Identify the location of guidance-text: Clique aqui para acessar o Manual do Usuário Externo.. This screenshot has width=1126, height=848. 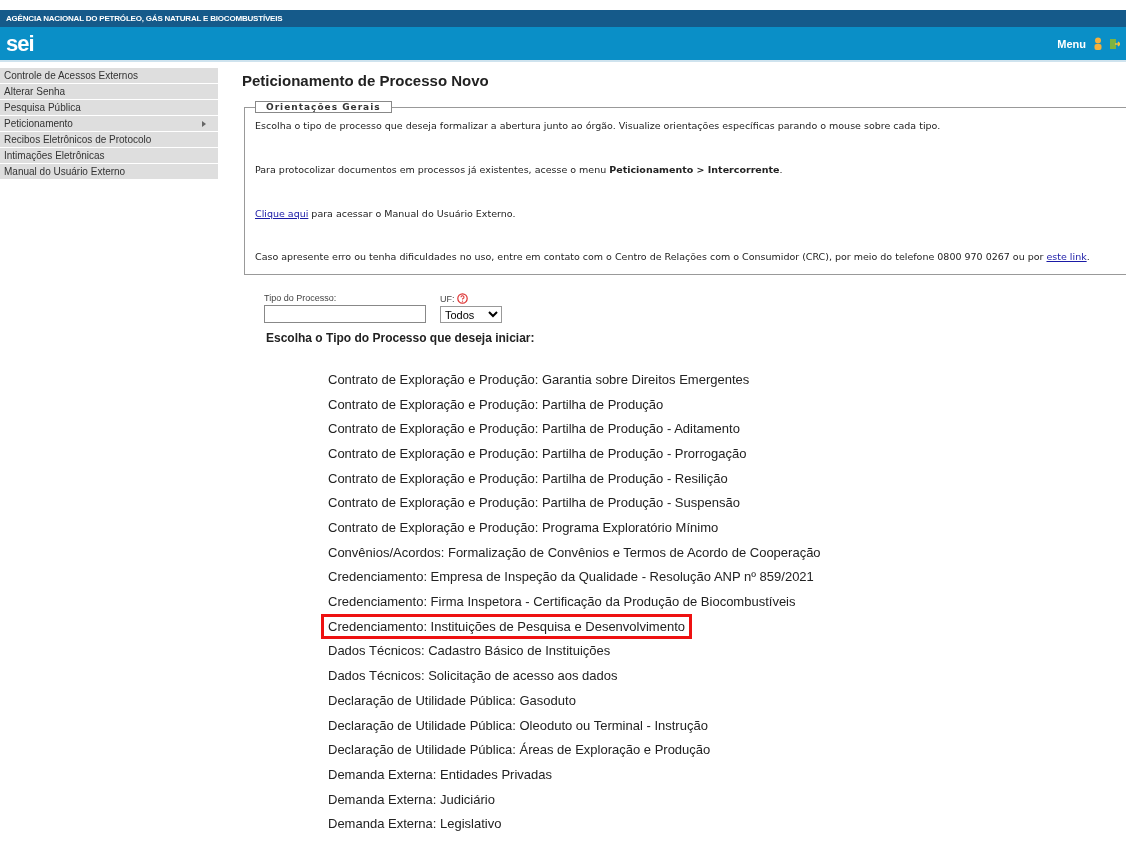
(386, 213).